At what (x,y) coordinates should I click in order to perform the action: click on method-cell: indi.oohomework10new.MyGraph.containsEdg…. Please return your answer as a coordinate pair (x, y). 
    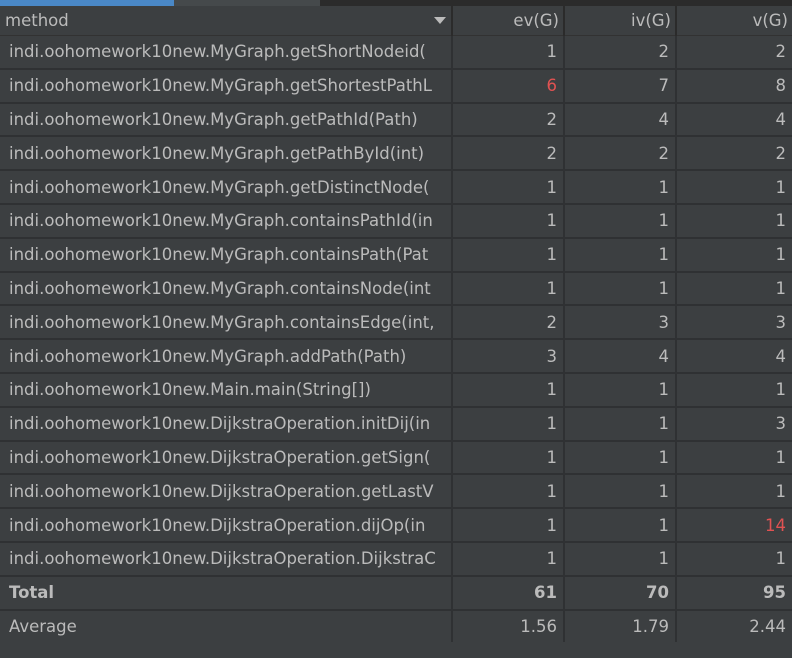
    Looking at the image, I should click on (226, 323).